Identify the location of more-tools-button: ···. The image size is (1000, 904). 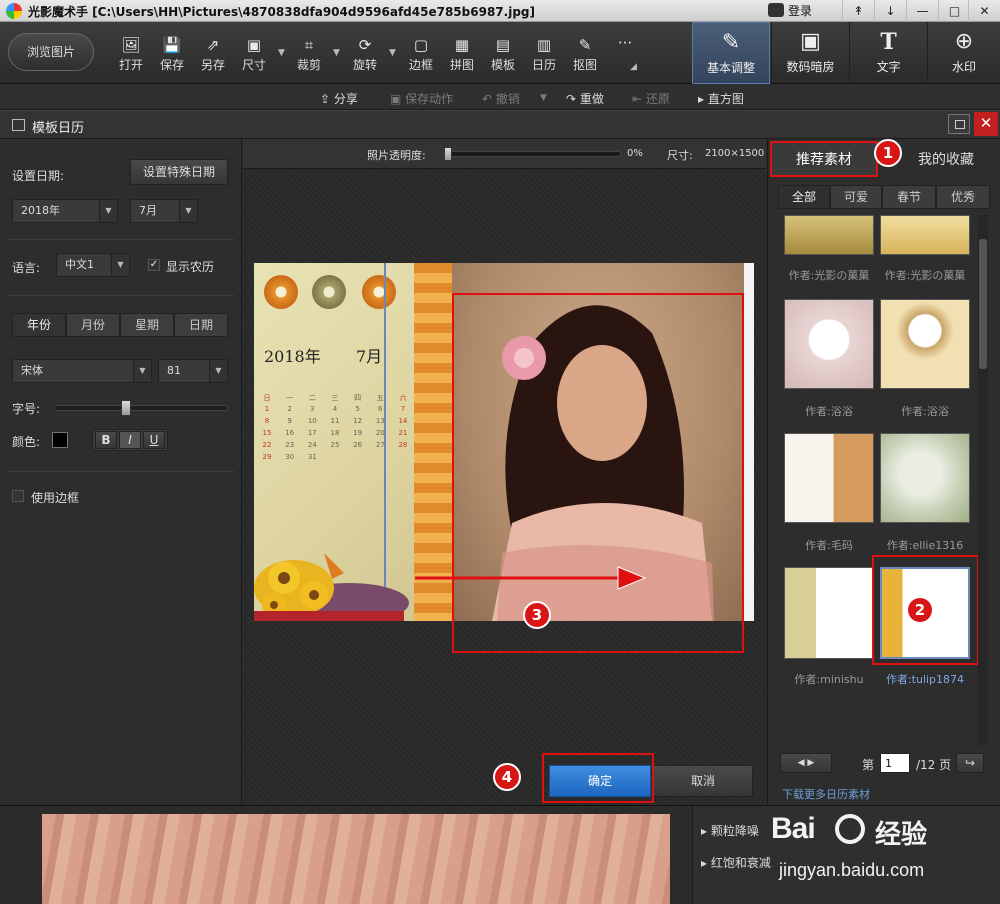
(625, 43).